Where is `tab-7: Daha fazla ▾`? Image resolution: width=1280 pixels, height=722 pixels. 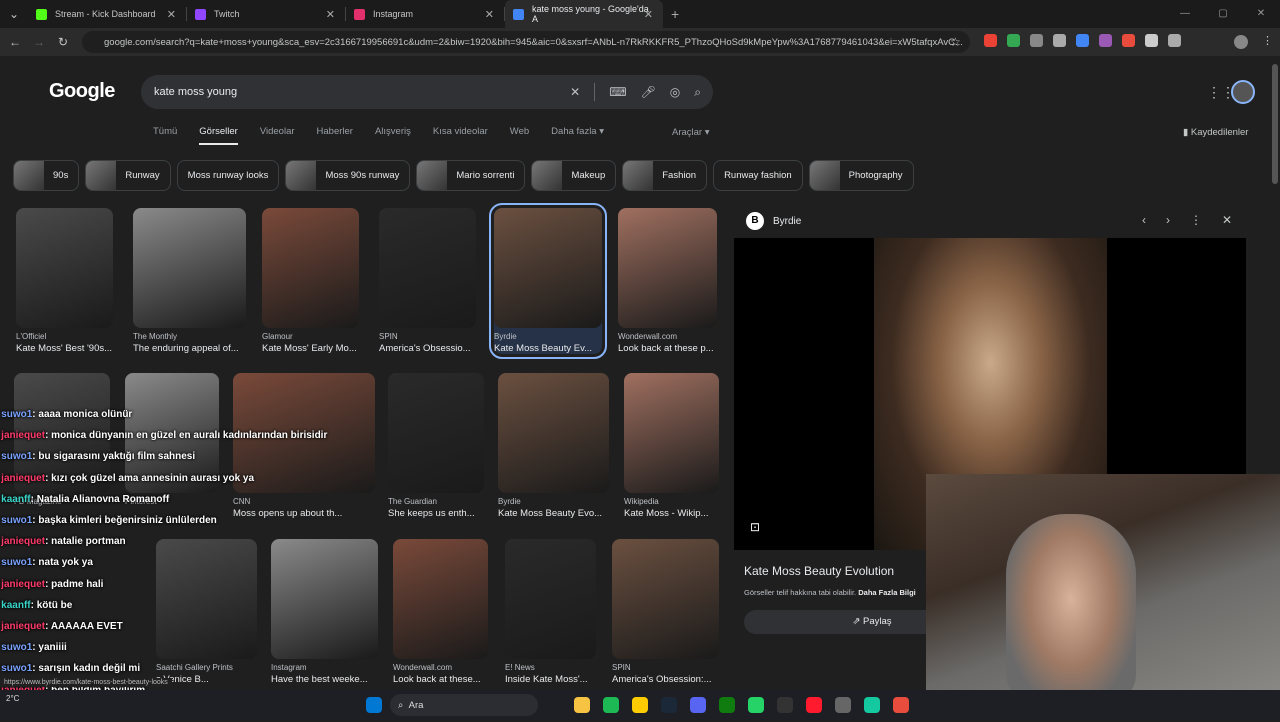 tab-7: Daha fazla ▾ is located at coordinates (577, 135).